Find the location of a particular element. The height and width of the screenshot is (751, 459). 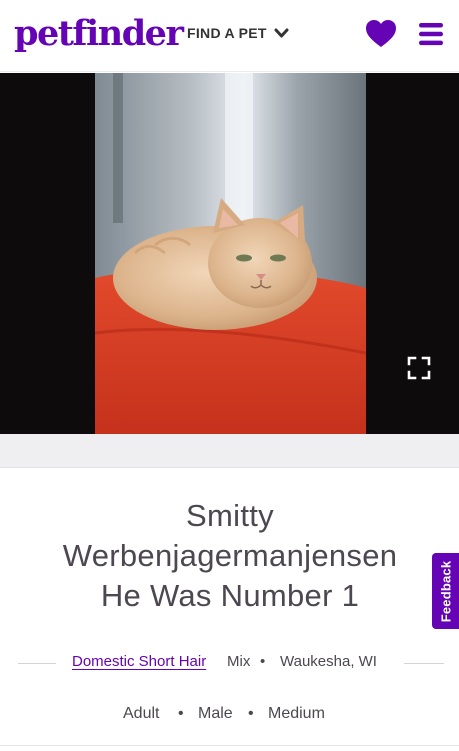

favorites-button is located at coordinates (381, 34).